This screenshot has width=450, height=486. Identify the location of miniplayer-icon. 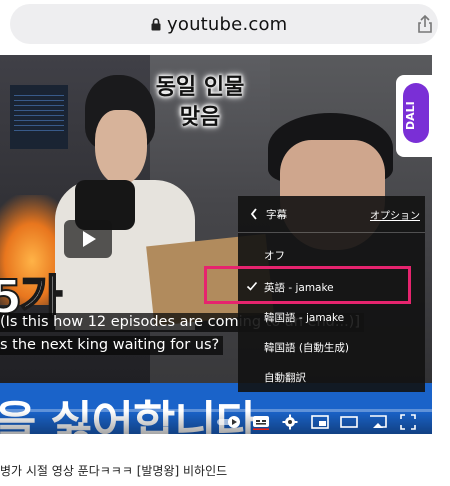
(320, 422).